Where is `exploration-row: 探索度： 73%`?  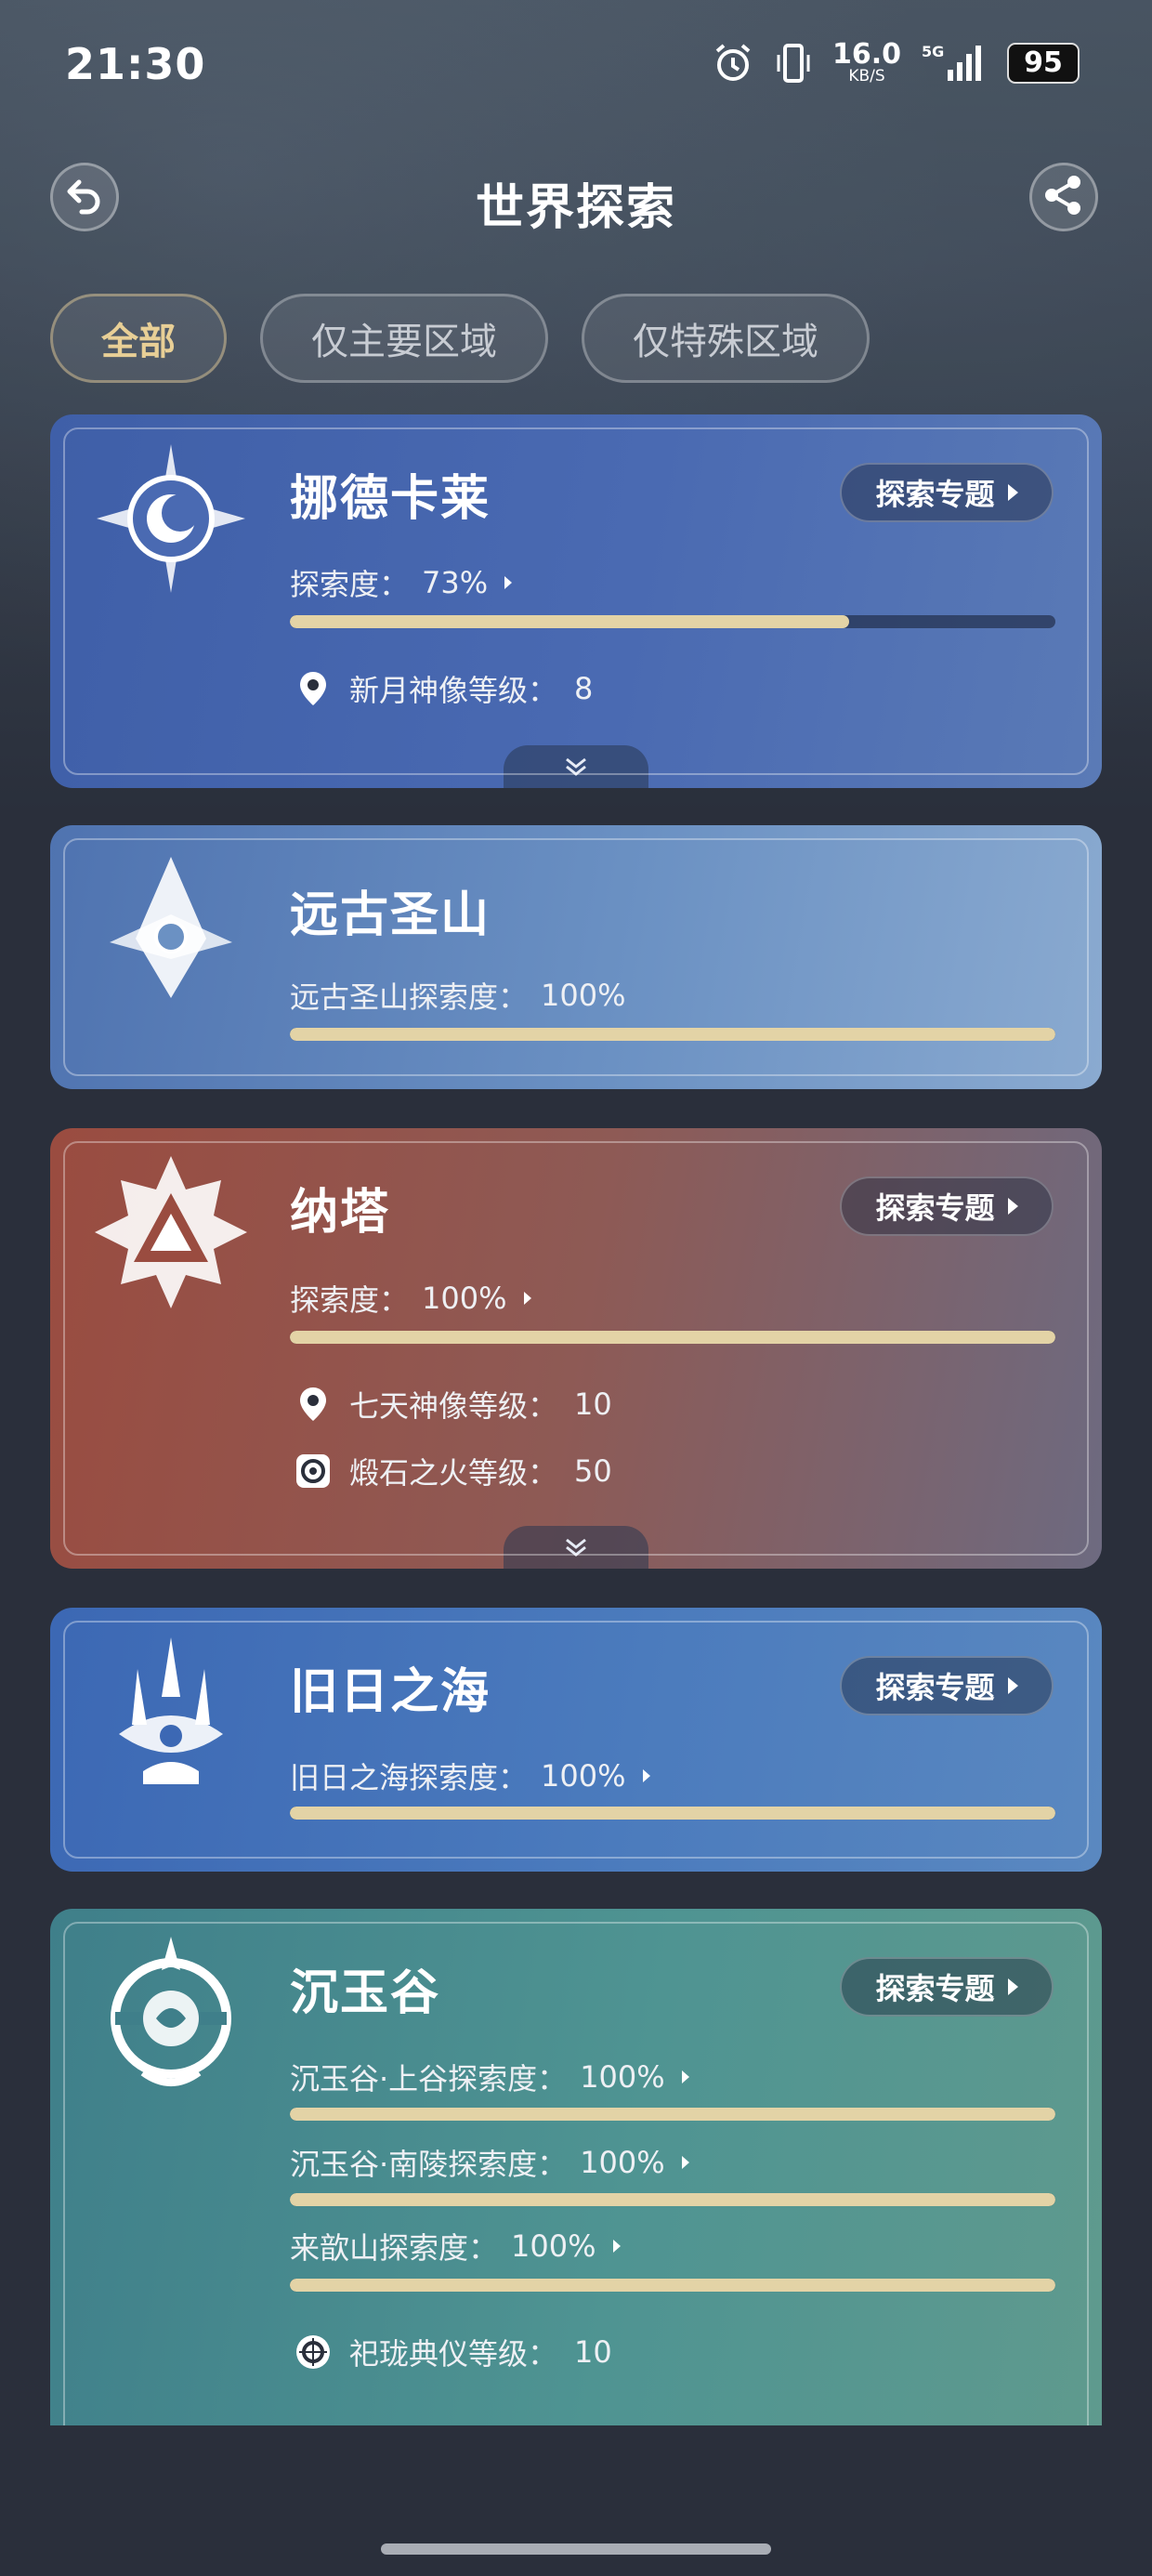
exploration-row: 探索度： 73% is located at coordinates (401, 582).